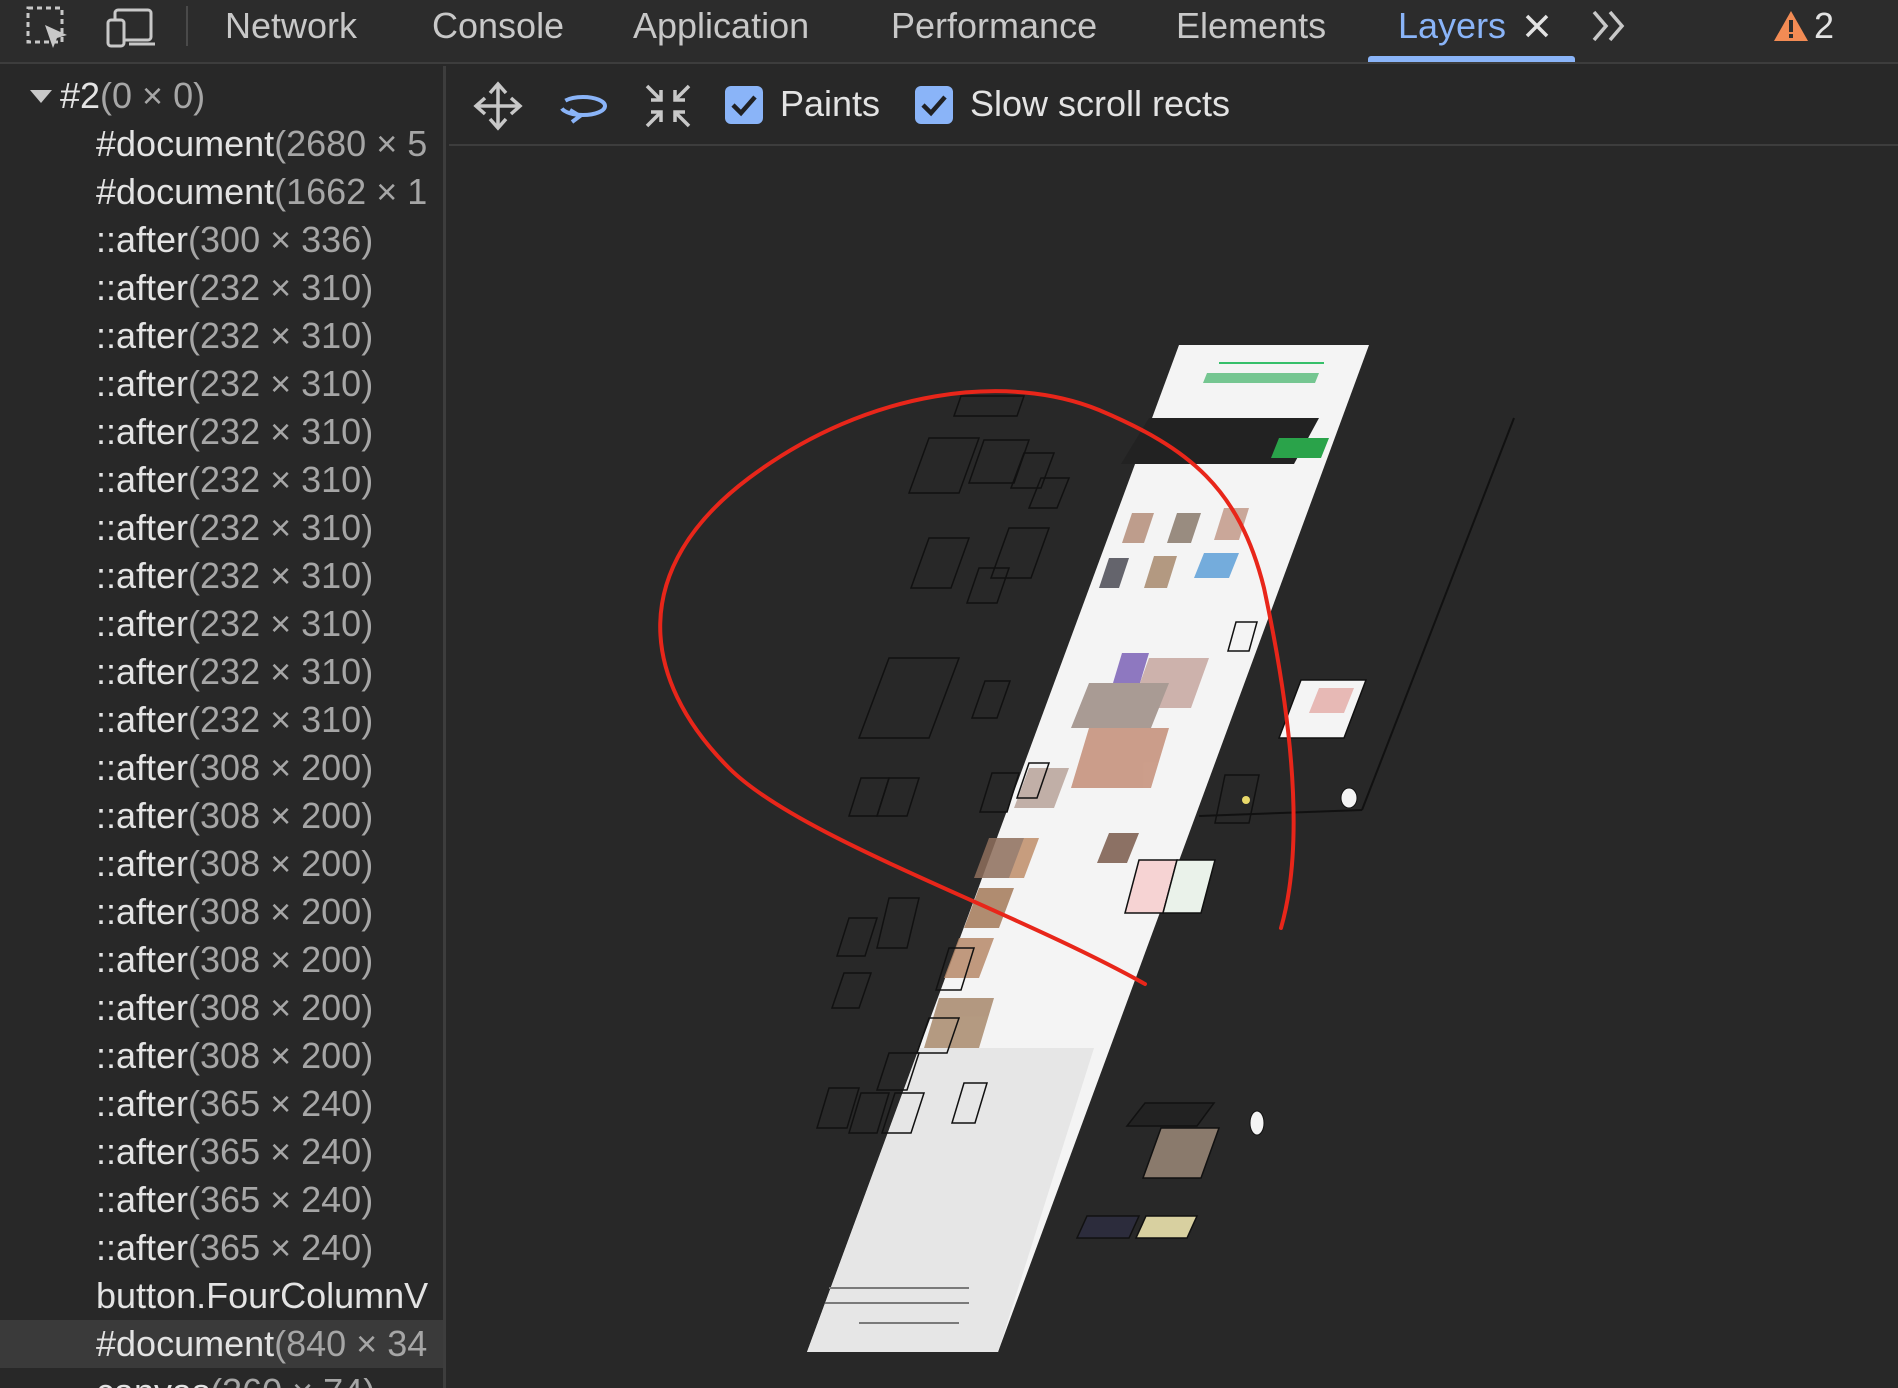  What do you see at coordinates (351, 143) in the screenshot?
I see `tree-item-dims: (2680 × 5` at bounding box center [351, 143].